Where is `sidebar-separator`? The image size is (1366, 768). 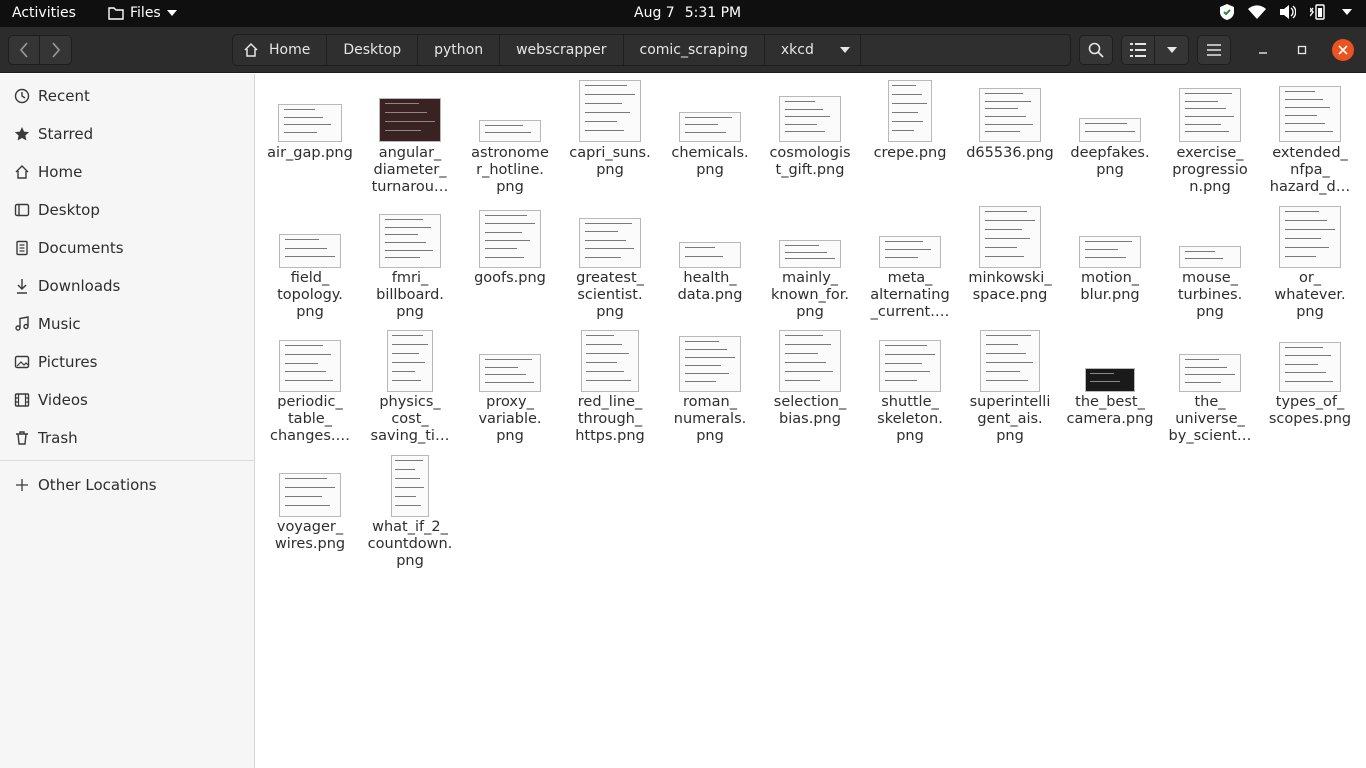 sidebar-separator is located at coordinates (127, 460).